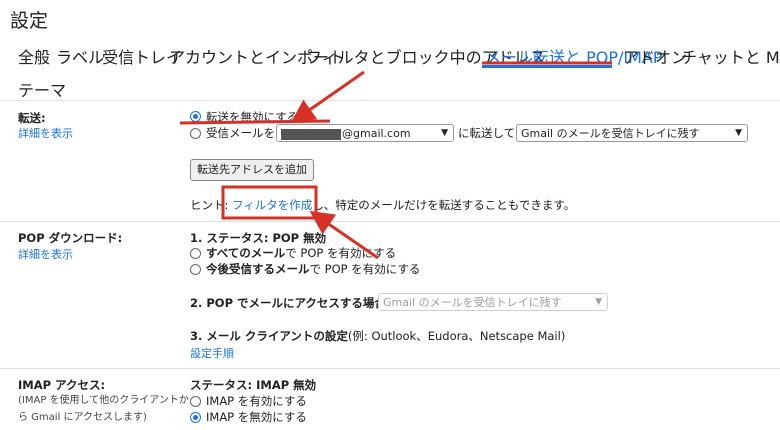  What do you see at coordinates (327, 97) in the screenshot?
I see `annotation-arrow-top` at bounding box center [327, 97].